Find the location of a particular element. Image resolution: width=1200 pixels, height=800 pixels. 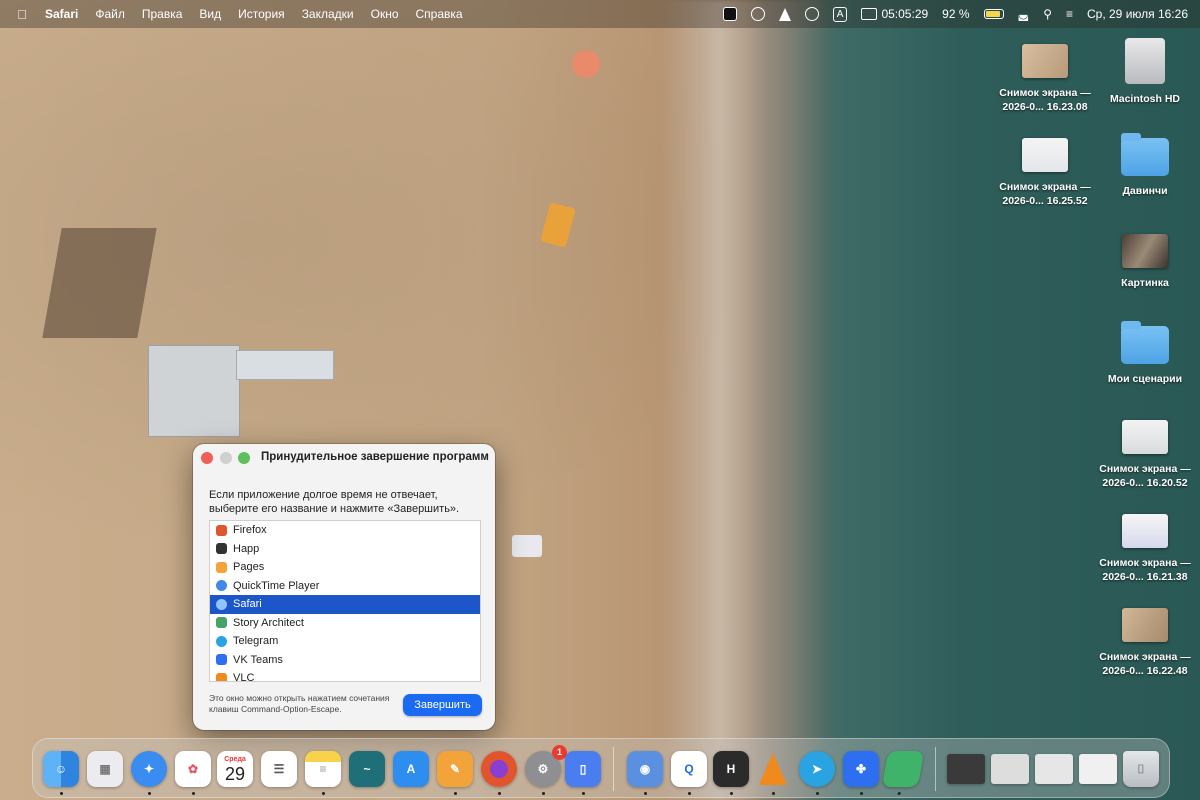

dock-happ: H is located at coordinates (731, 773).